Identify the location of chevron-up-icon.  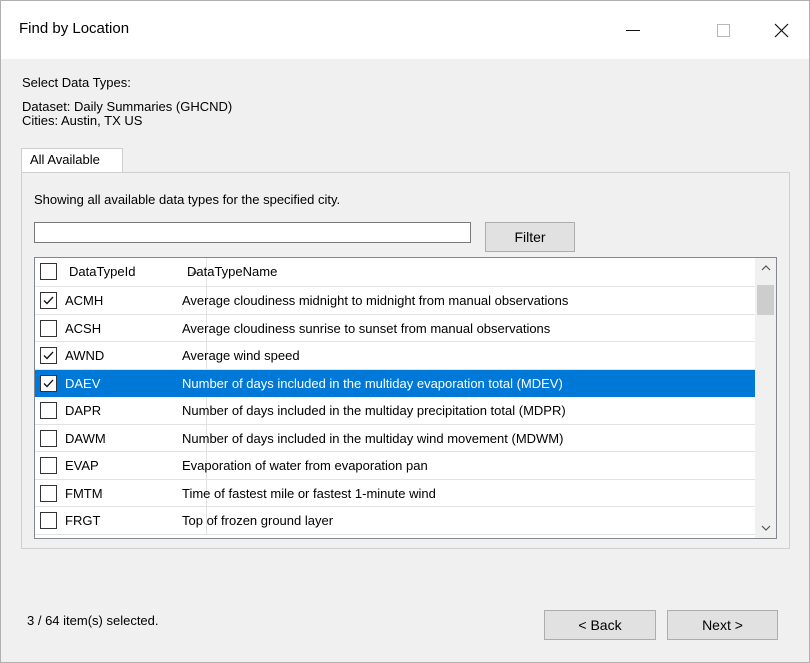
(765, 268).